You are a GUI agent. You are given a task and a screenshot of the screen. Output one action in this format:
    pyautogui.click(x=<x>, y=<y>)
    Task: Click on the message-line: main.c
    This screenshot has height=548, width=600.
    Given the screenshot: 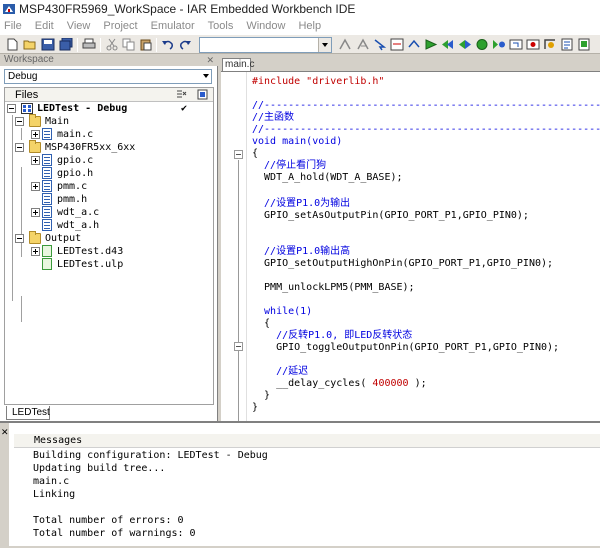 What is the action you would take?
    pyautogui.click(x=51, y=481)
    